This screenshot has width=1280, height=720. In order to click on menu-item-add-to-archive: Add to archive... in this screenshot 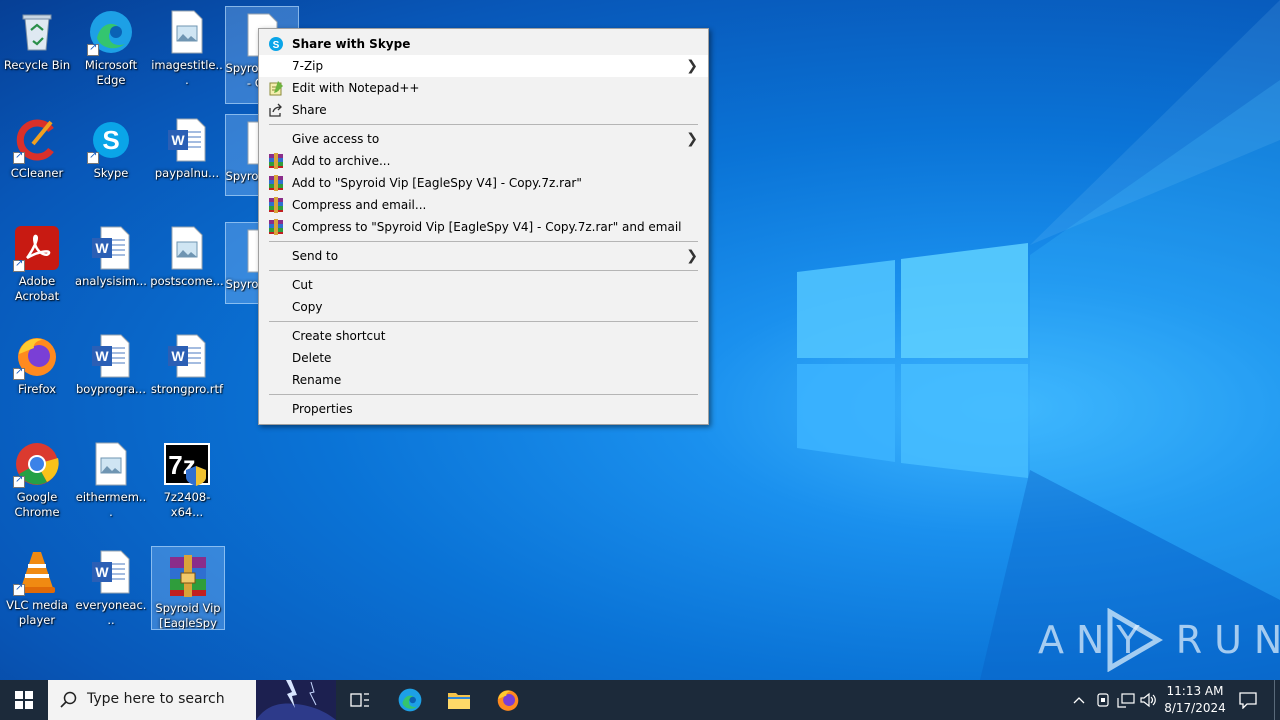, I will do `click(483, 161)`.